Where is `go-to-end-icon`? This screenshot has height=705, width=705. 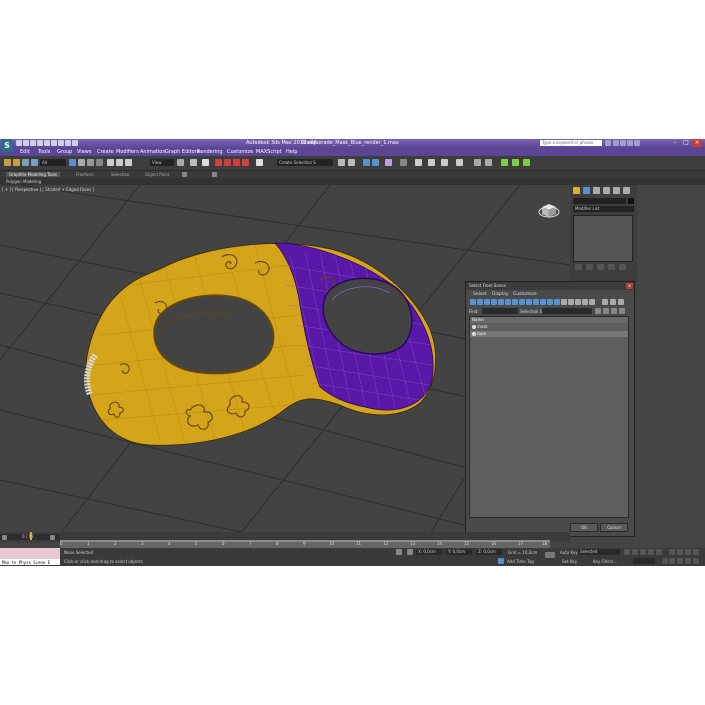 go-to-end-icon is located at coordinates (659, 552).